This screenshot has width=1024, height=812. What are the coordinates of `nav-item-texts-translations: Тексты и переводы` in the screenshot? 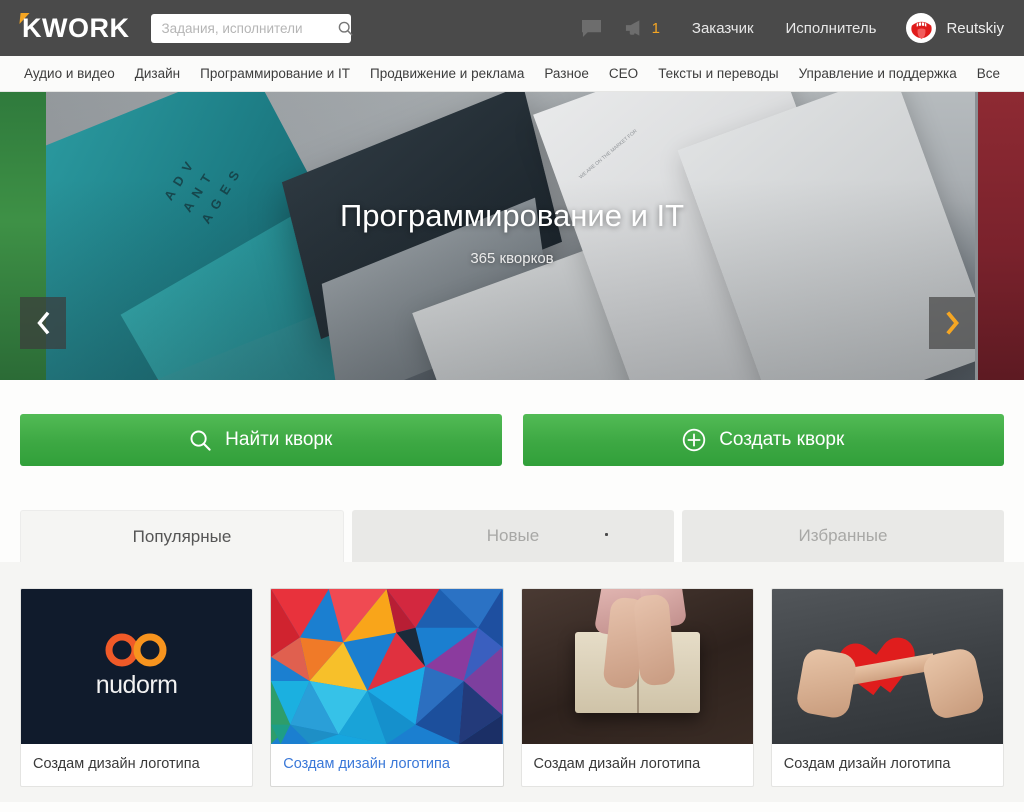 It's located at (718, 73).